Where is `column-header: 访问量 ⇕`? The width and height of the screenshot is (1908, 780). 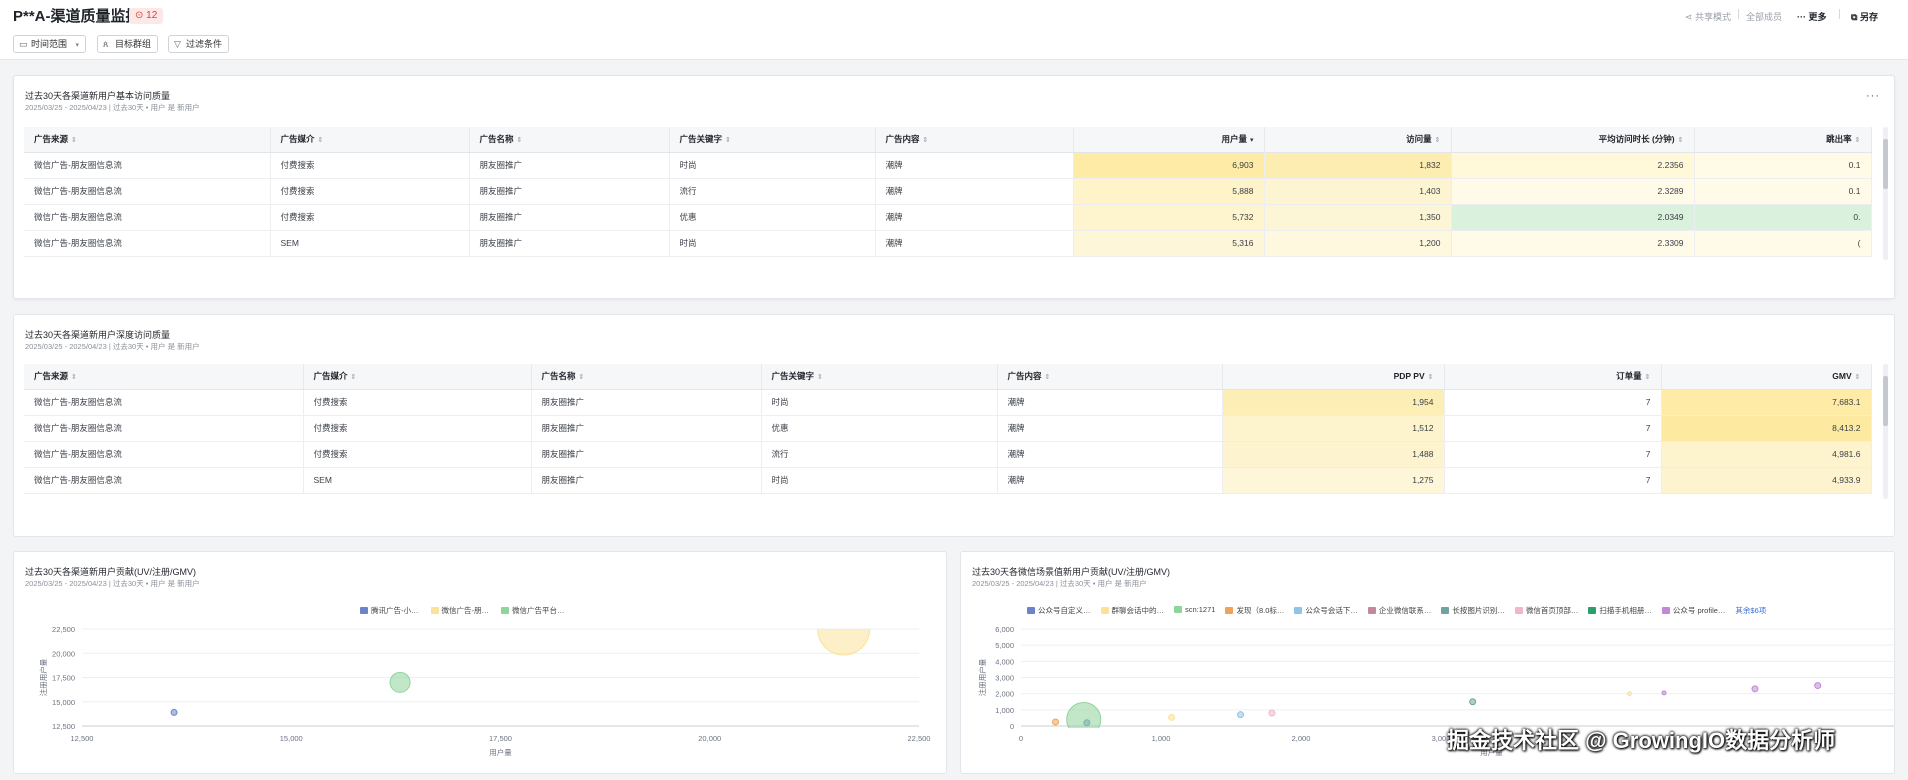
column-header: 访问量 ⇕ is located at coordinates (1358, 140).